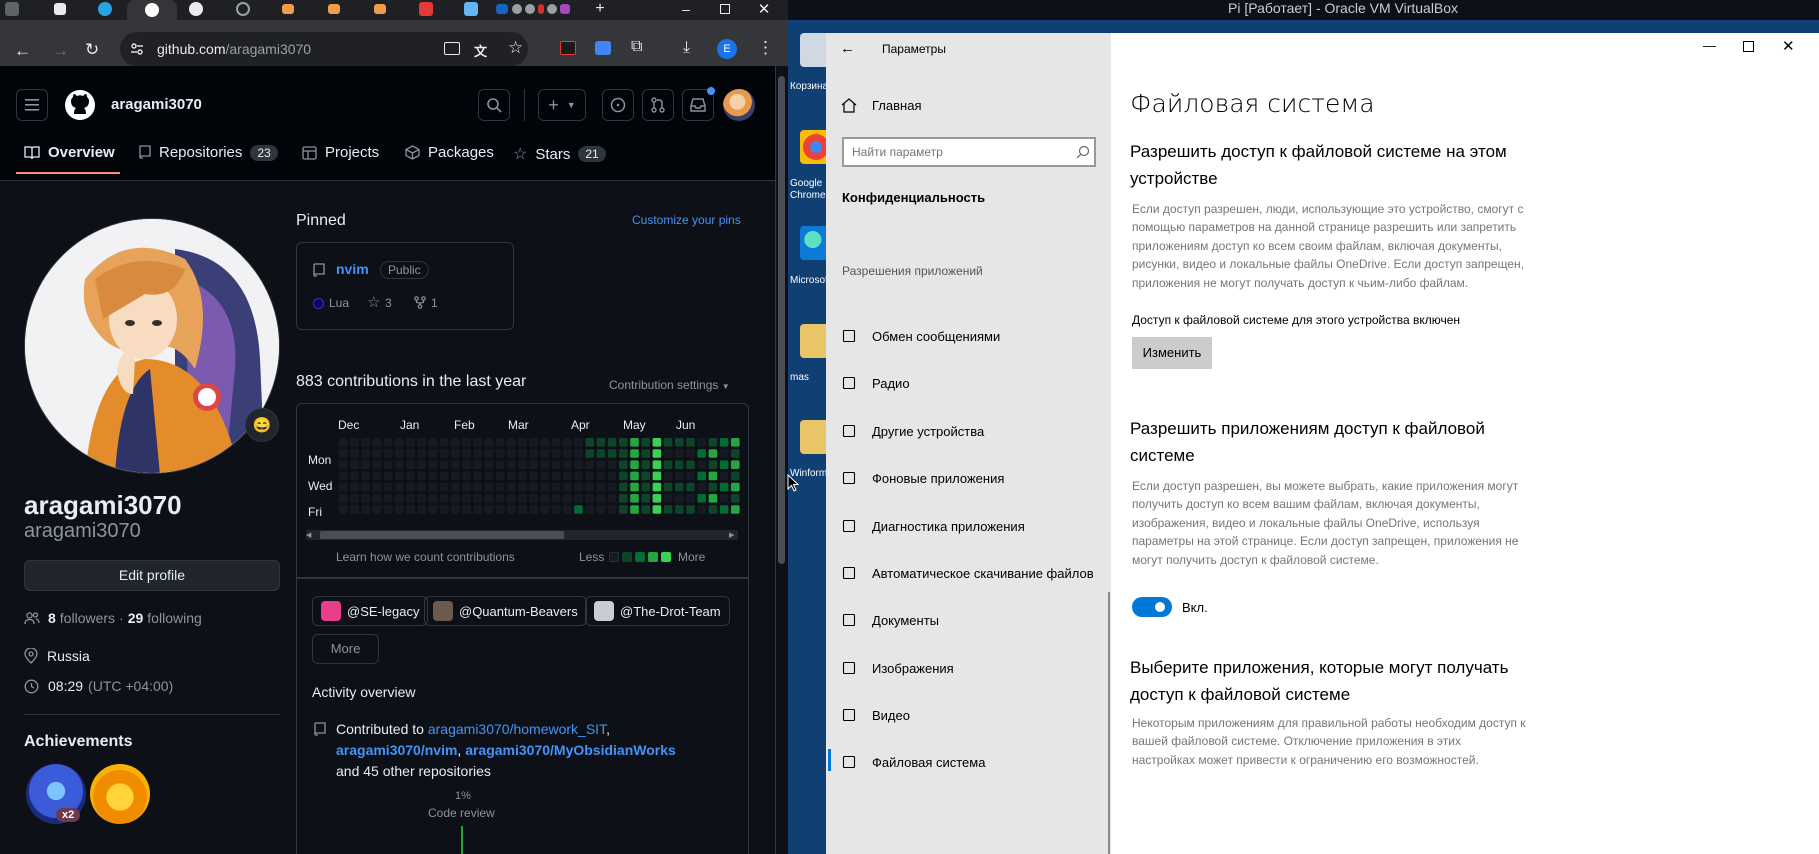  I want to click on graph-scrollbar-thumb, so click(442, 535).